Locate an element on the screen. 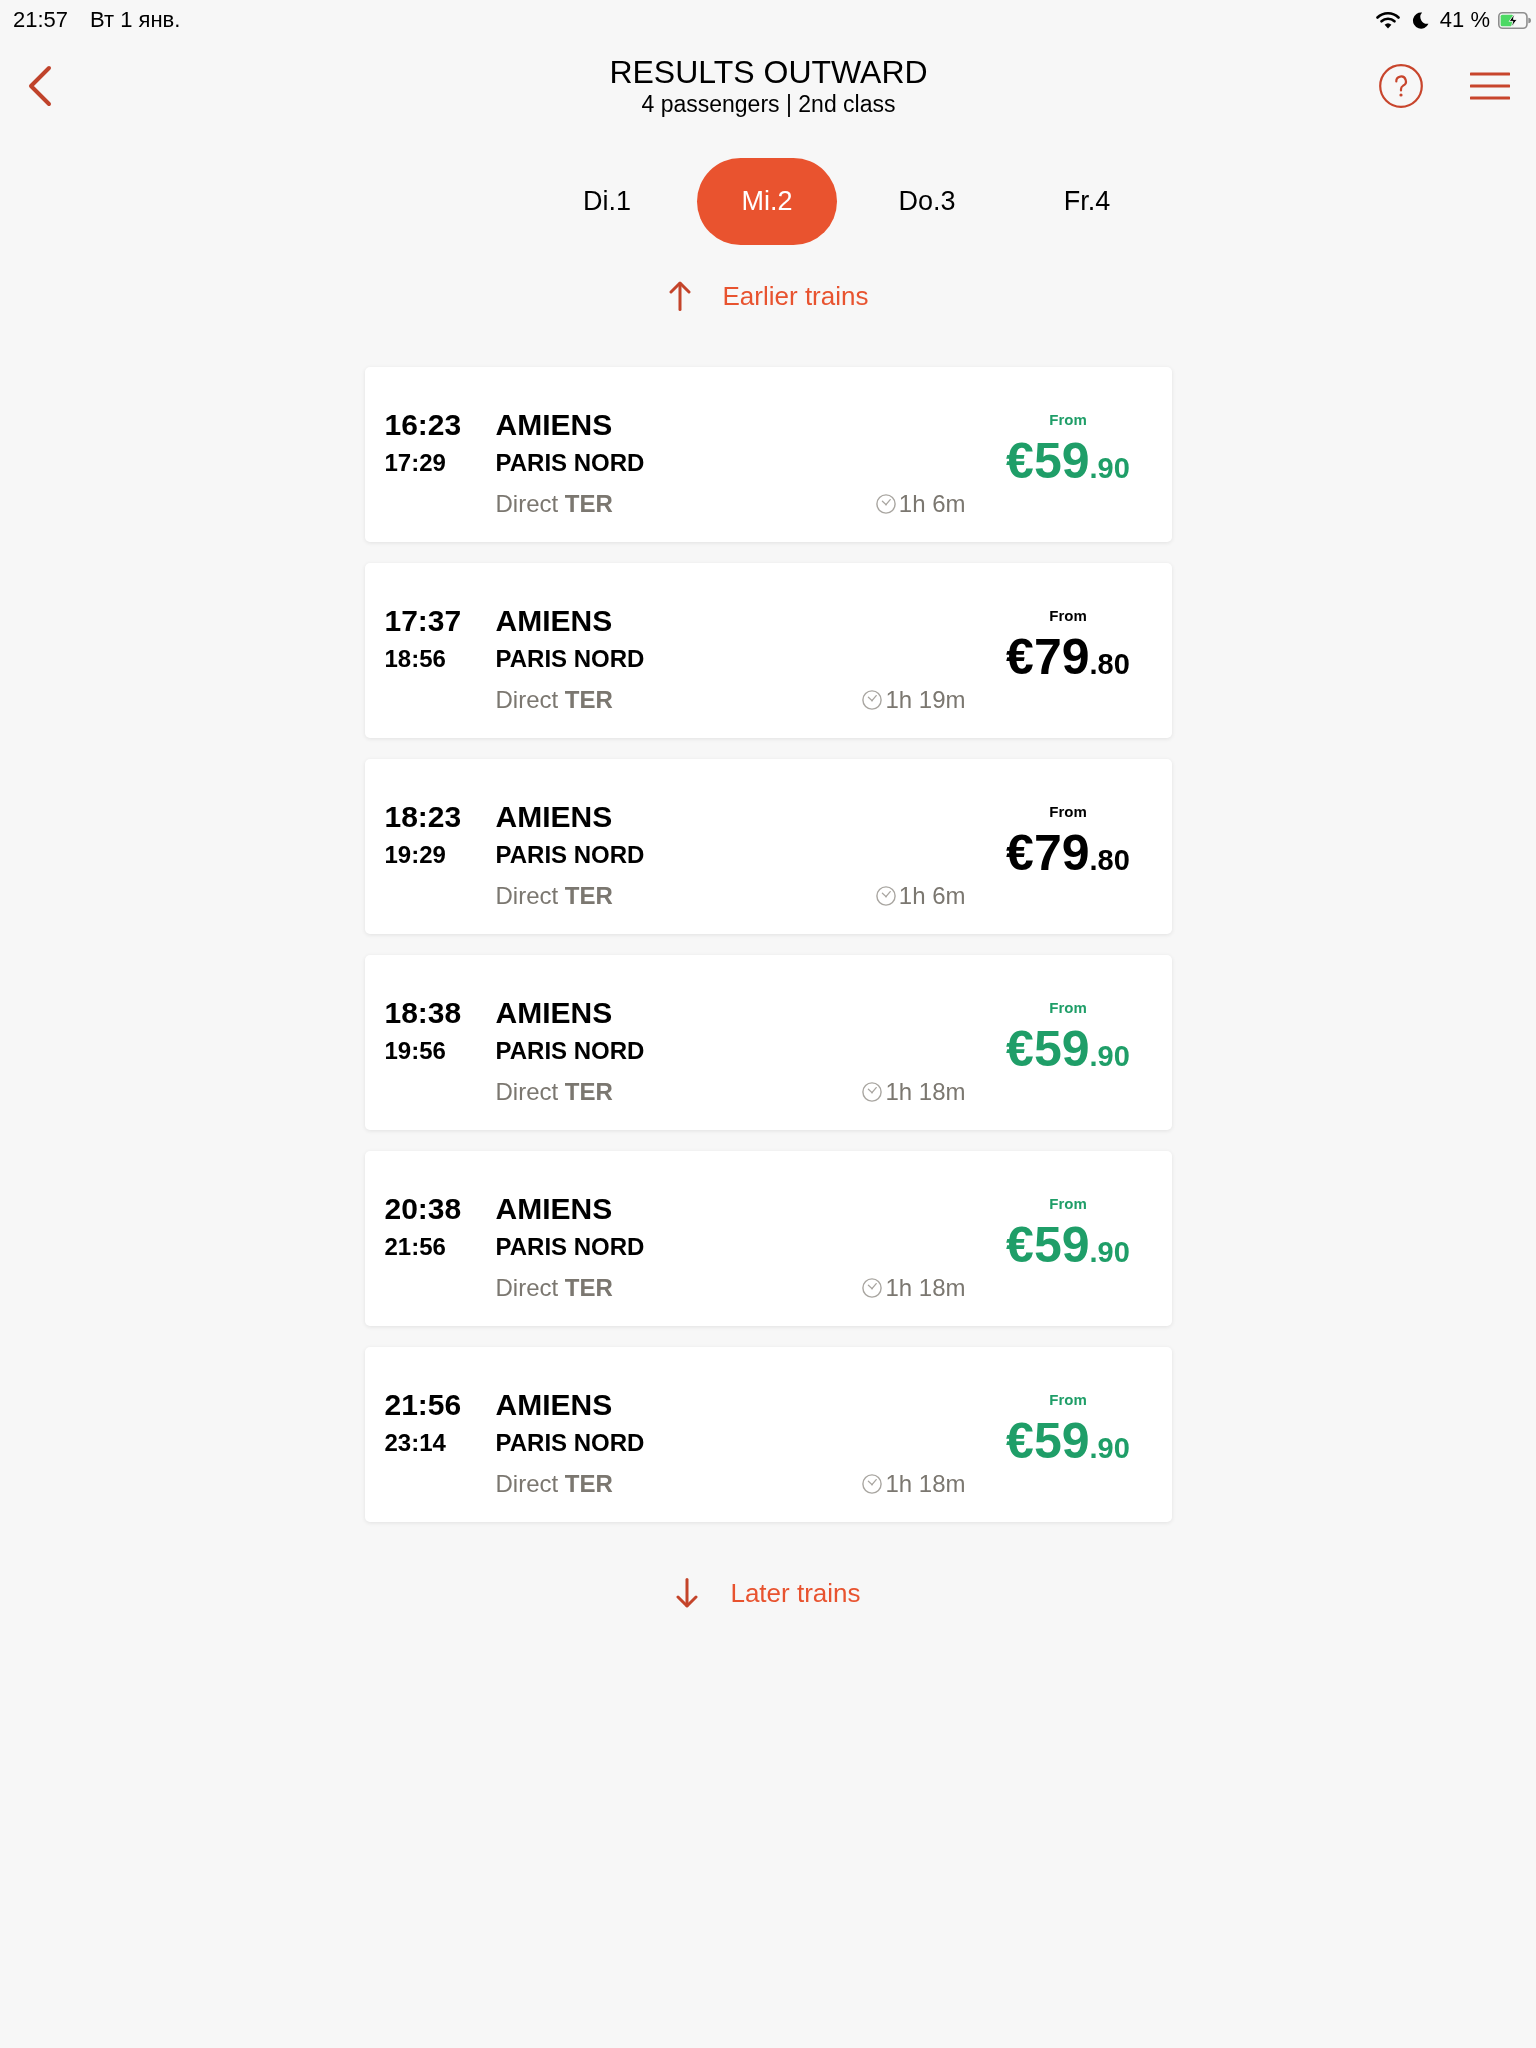  arrival-time: 19:29 is located at coordinates (415, 855).